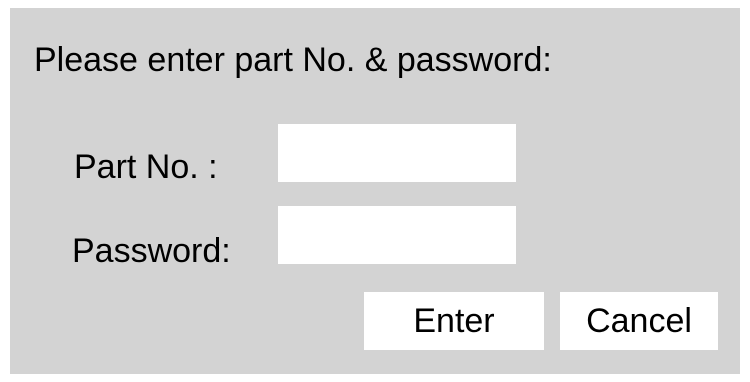 The height and width of the screenshot is (382, 750). I want to click on part-no-label: Part No. :, so click(146, 167).